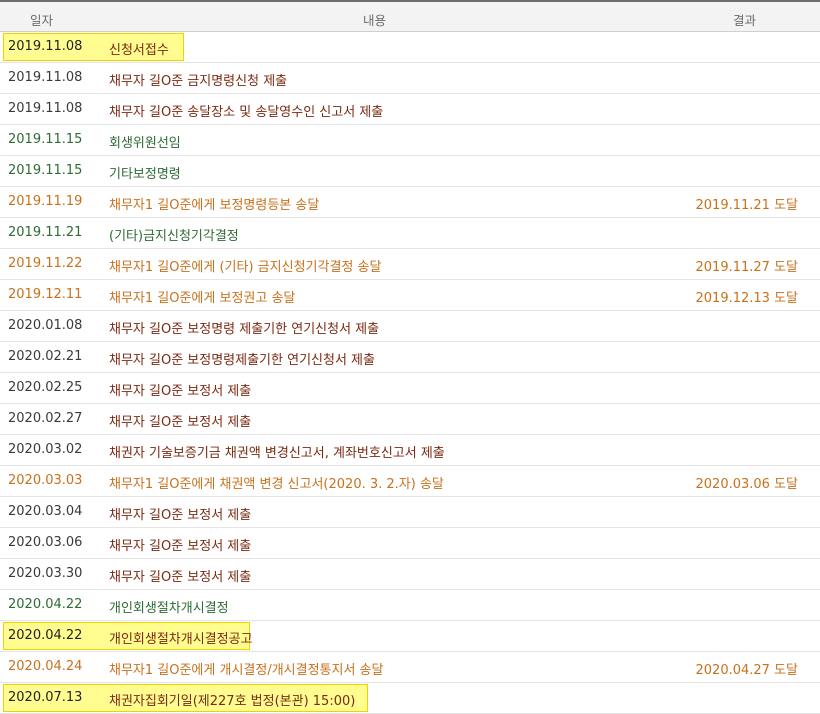  What do you see at coordinates (276, 484) in the screenshot?
I see `row-content: 채무자1 길O준에게 채권액 변경 신고서(2020. 3. 2.자) 송달` at bounding box center [276, 484].